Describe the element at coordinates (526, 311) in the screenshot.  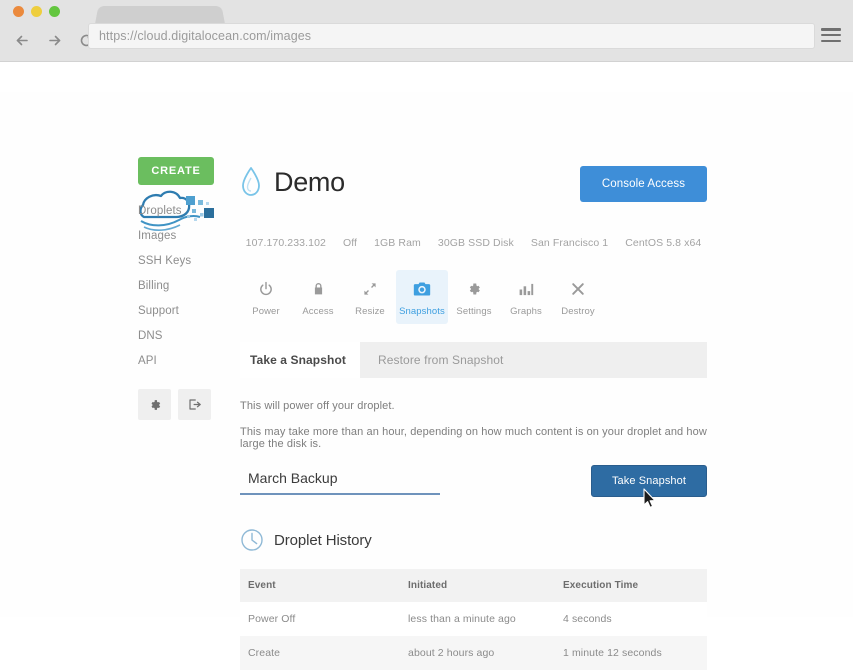
I see `tab-graphs-label: Graphs` at that location.